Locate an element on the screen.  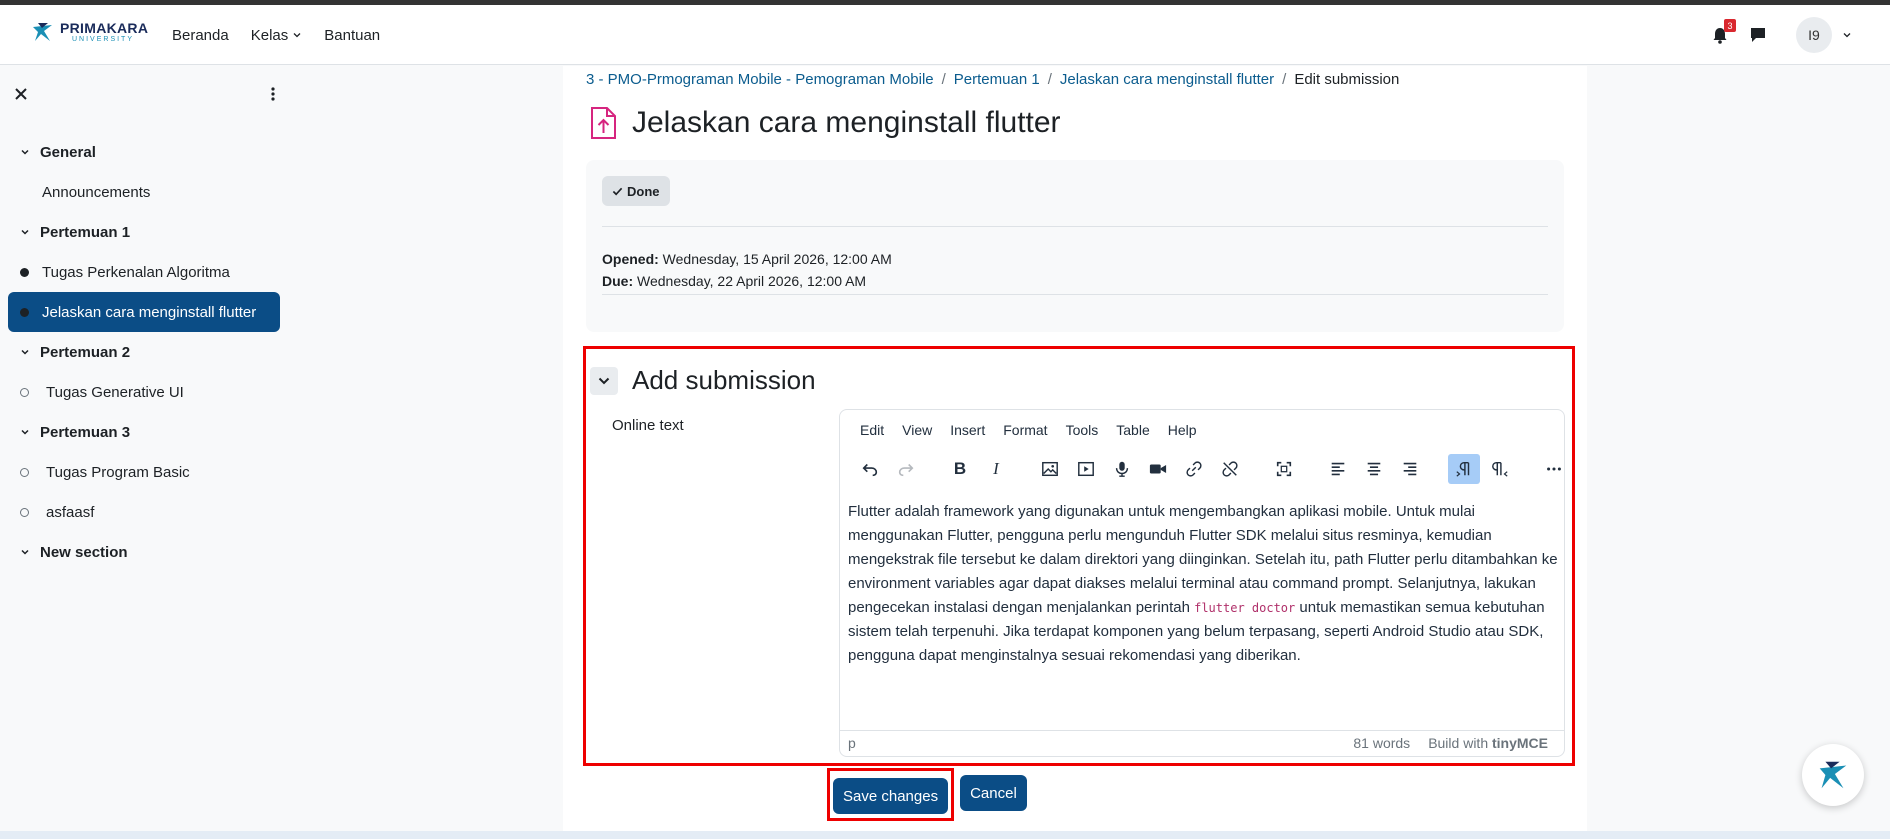
sidebar-section-pertemuan-2: Pertemuan 2 is located at coordinates (144, 352).